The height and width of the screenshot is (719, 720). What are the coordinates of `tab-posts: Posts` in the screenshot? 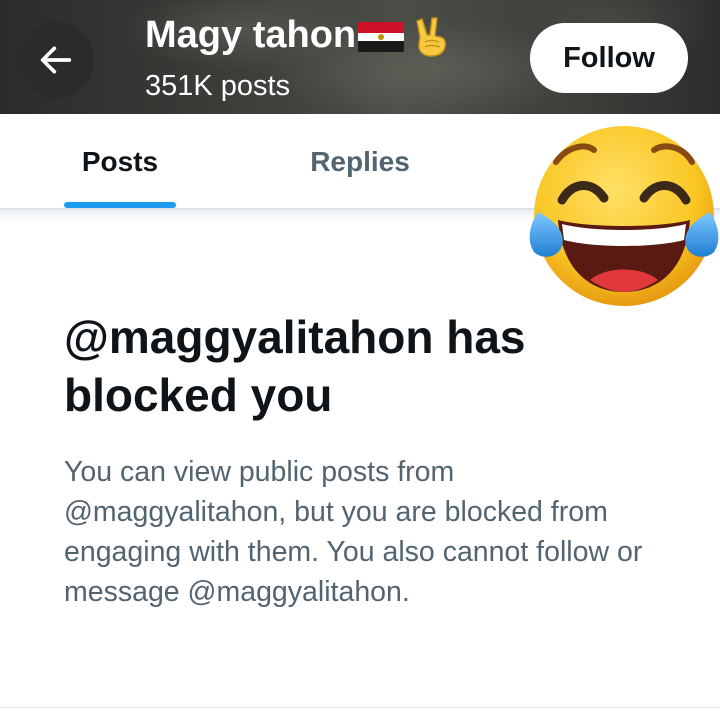 It's located at (120, 162).